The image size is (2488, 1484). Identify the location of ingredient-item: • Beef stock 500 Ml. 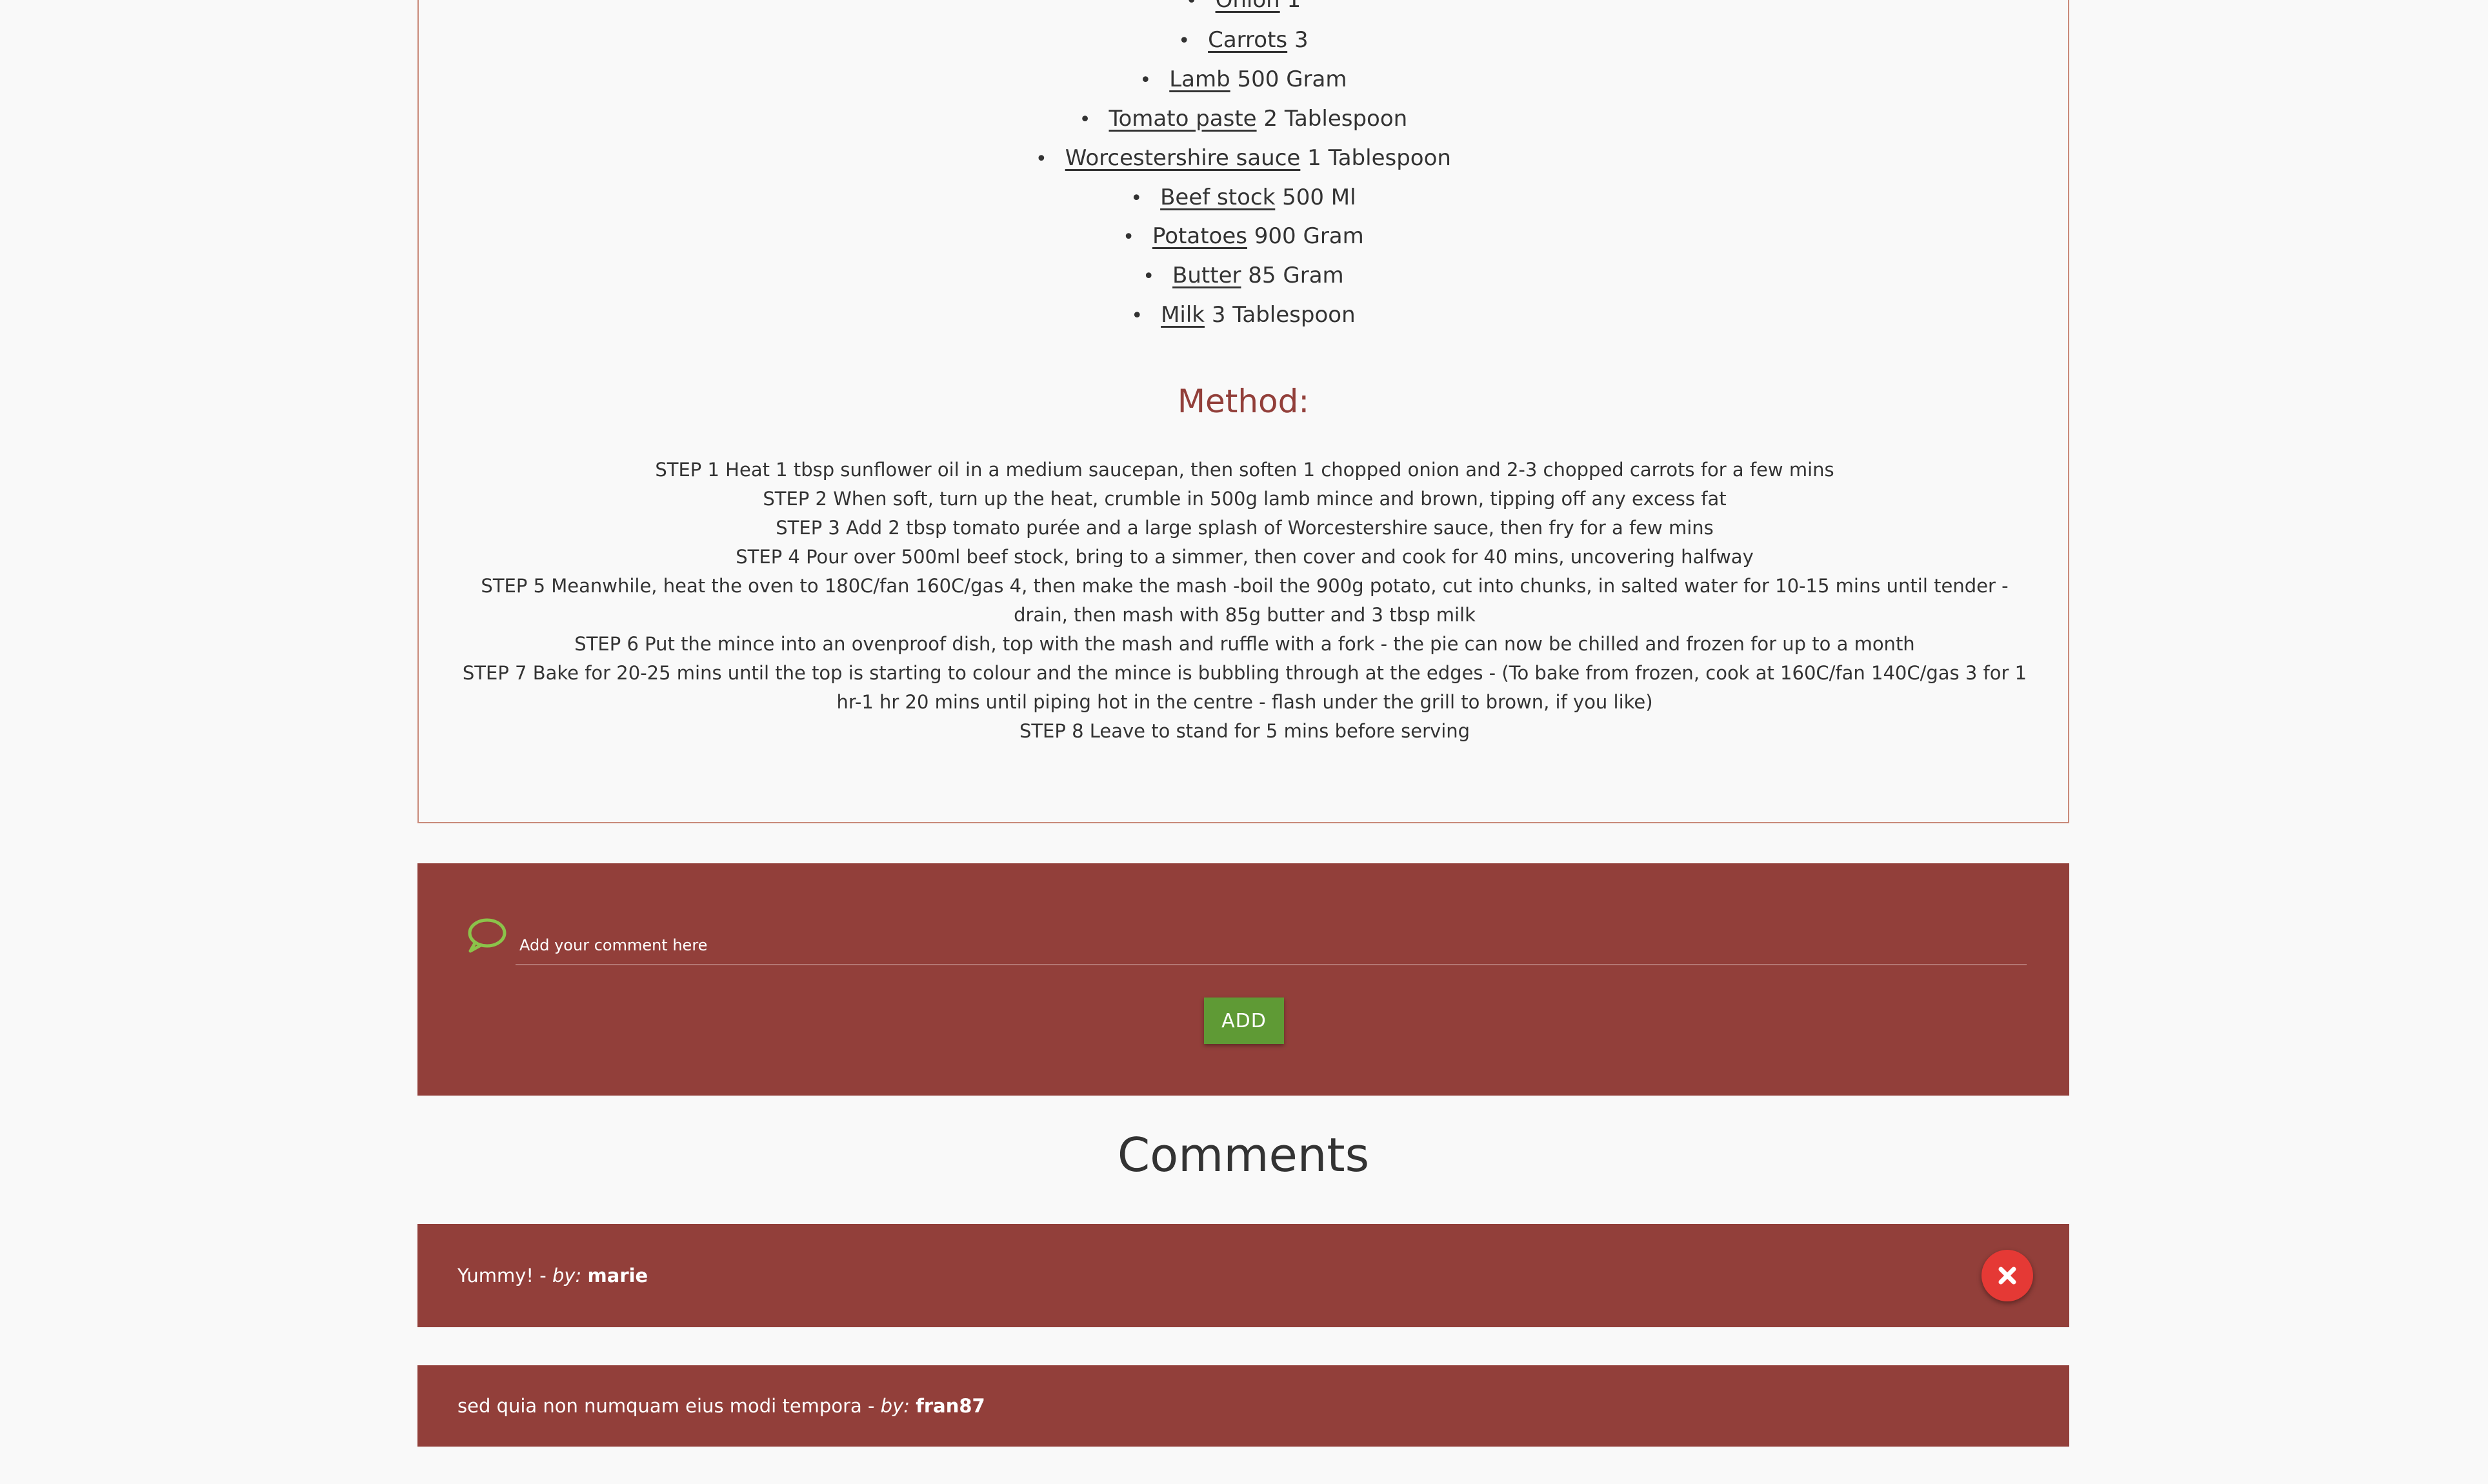
(1244, 198).